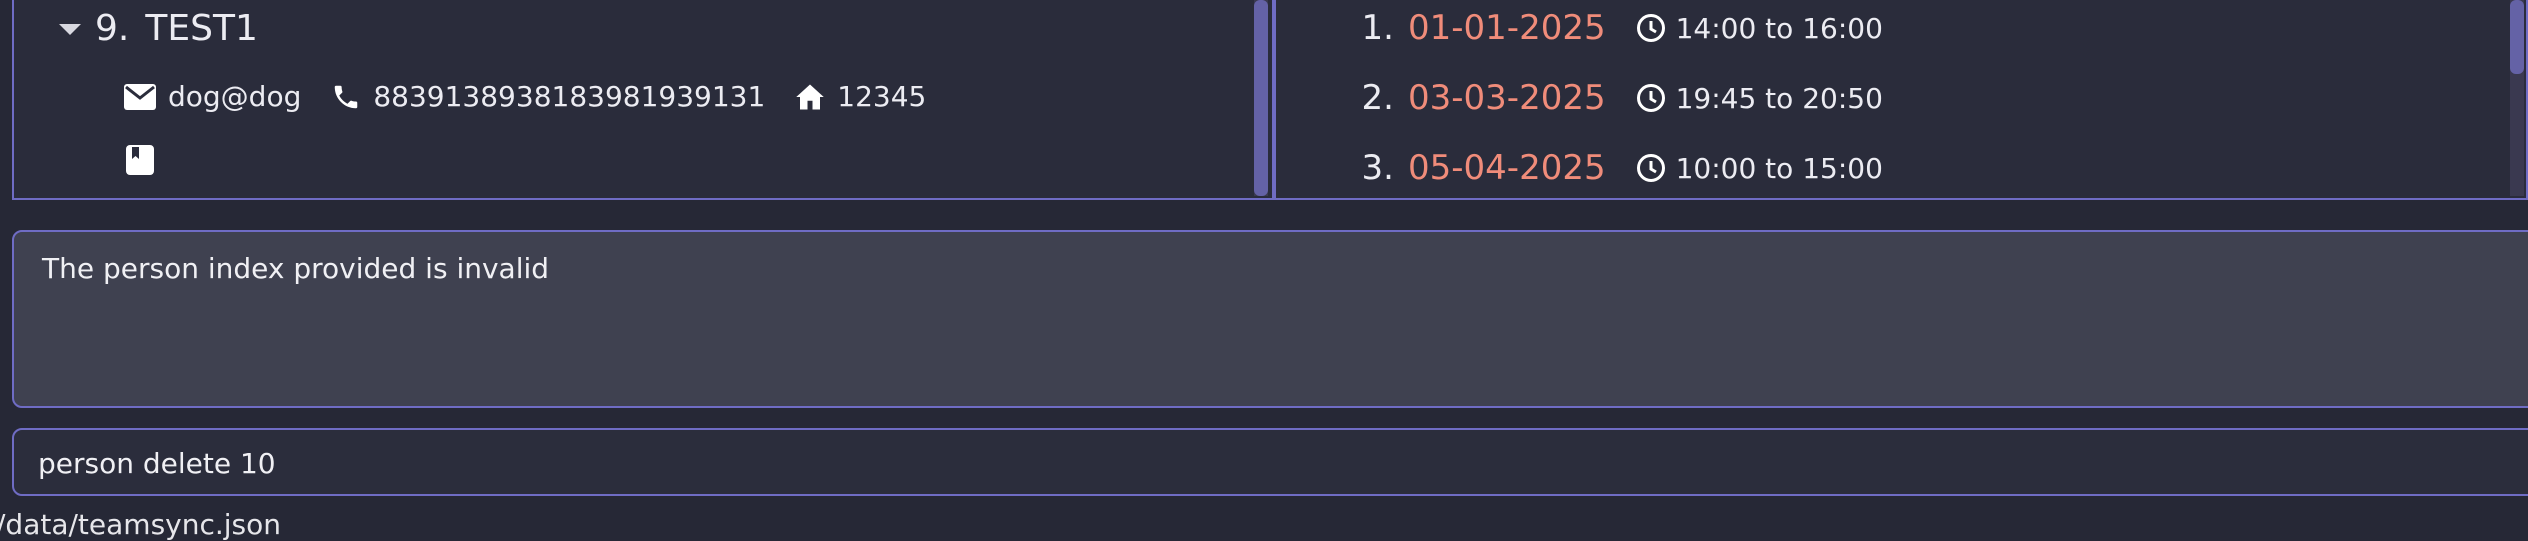 The height and width of the screenshot is (541, 2528). I want to click on home-icon, so click(810, 97).